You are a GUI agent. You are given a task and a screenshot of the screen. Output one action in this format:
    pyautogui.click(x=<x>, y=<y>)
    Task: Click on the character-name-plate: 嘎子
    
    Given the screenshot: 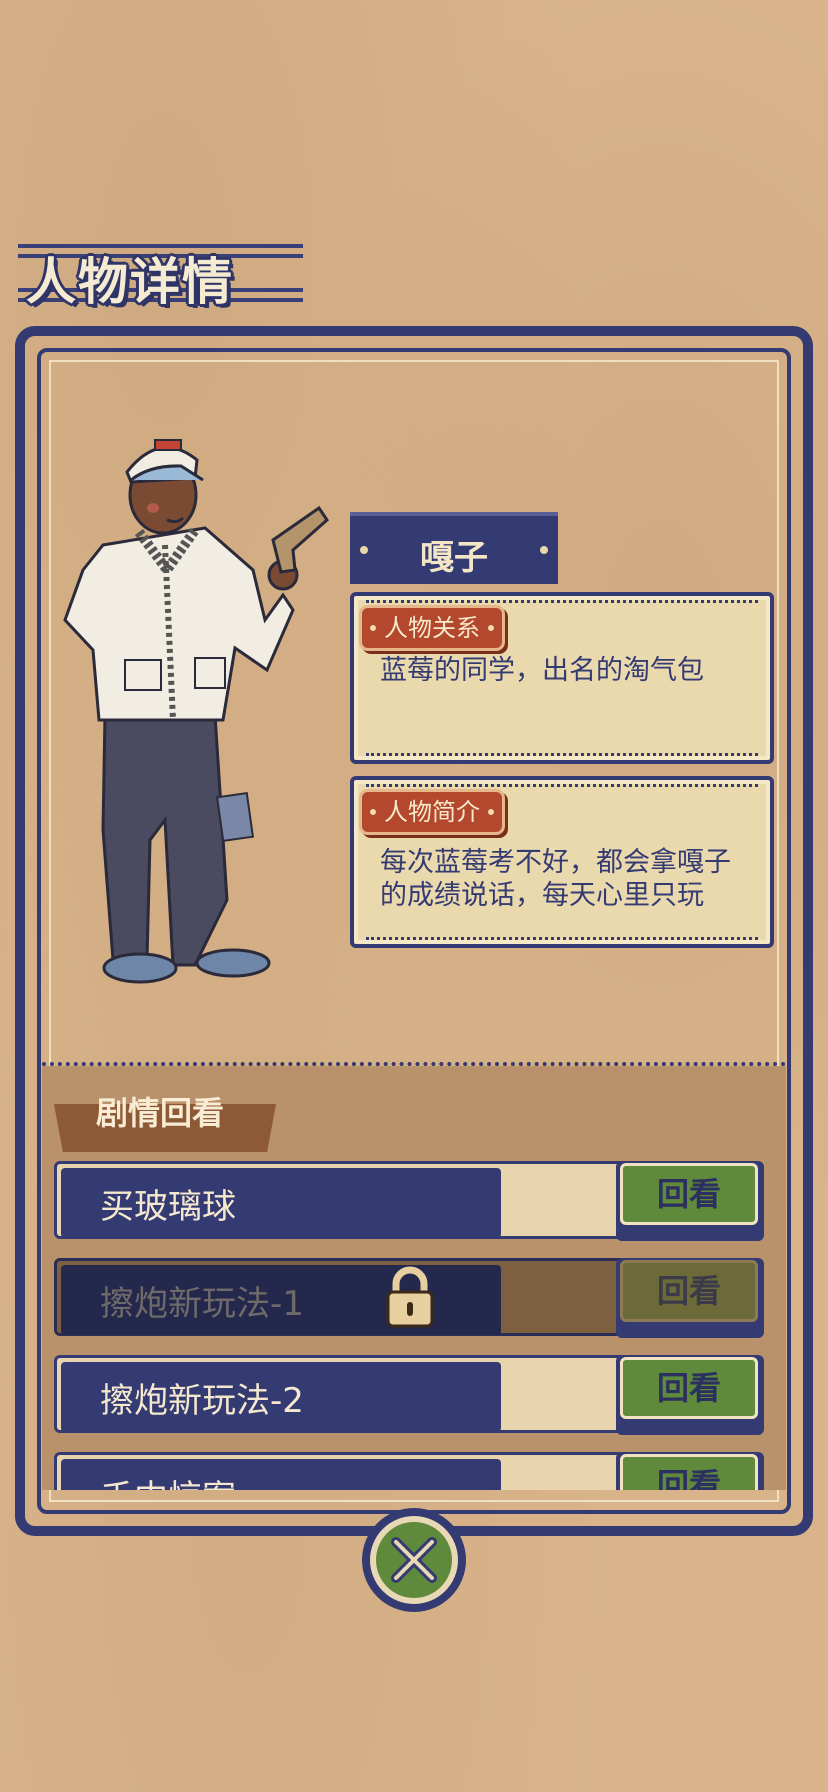 What is the action you would take?
    pyautogui.click(x=454, y=548)
    